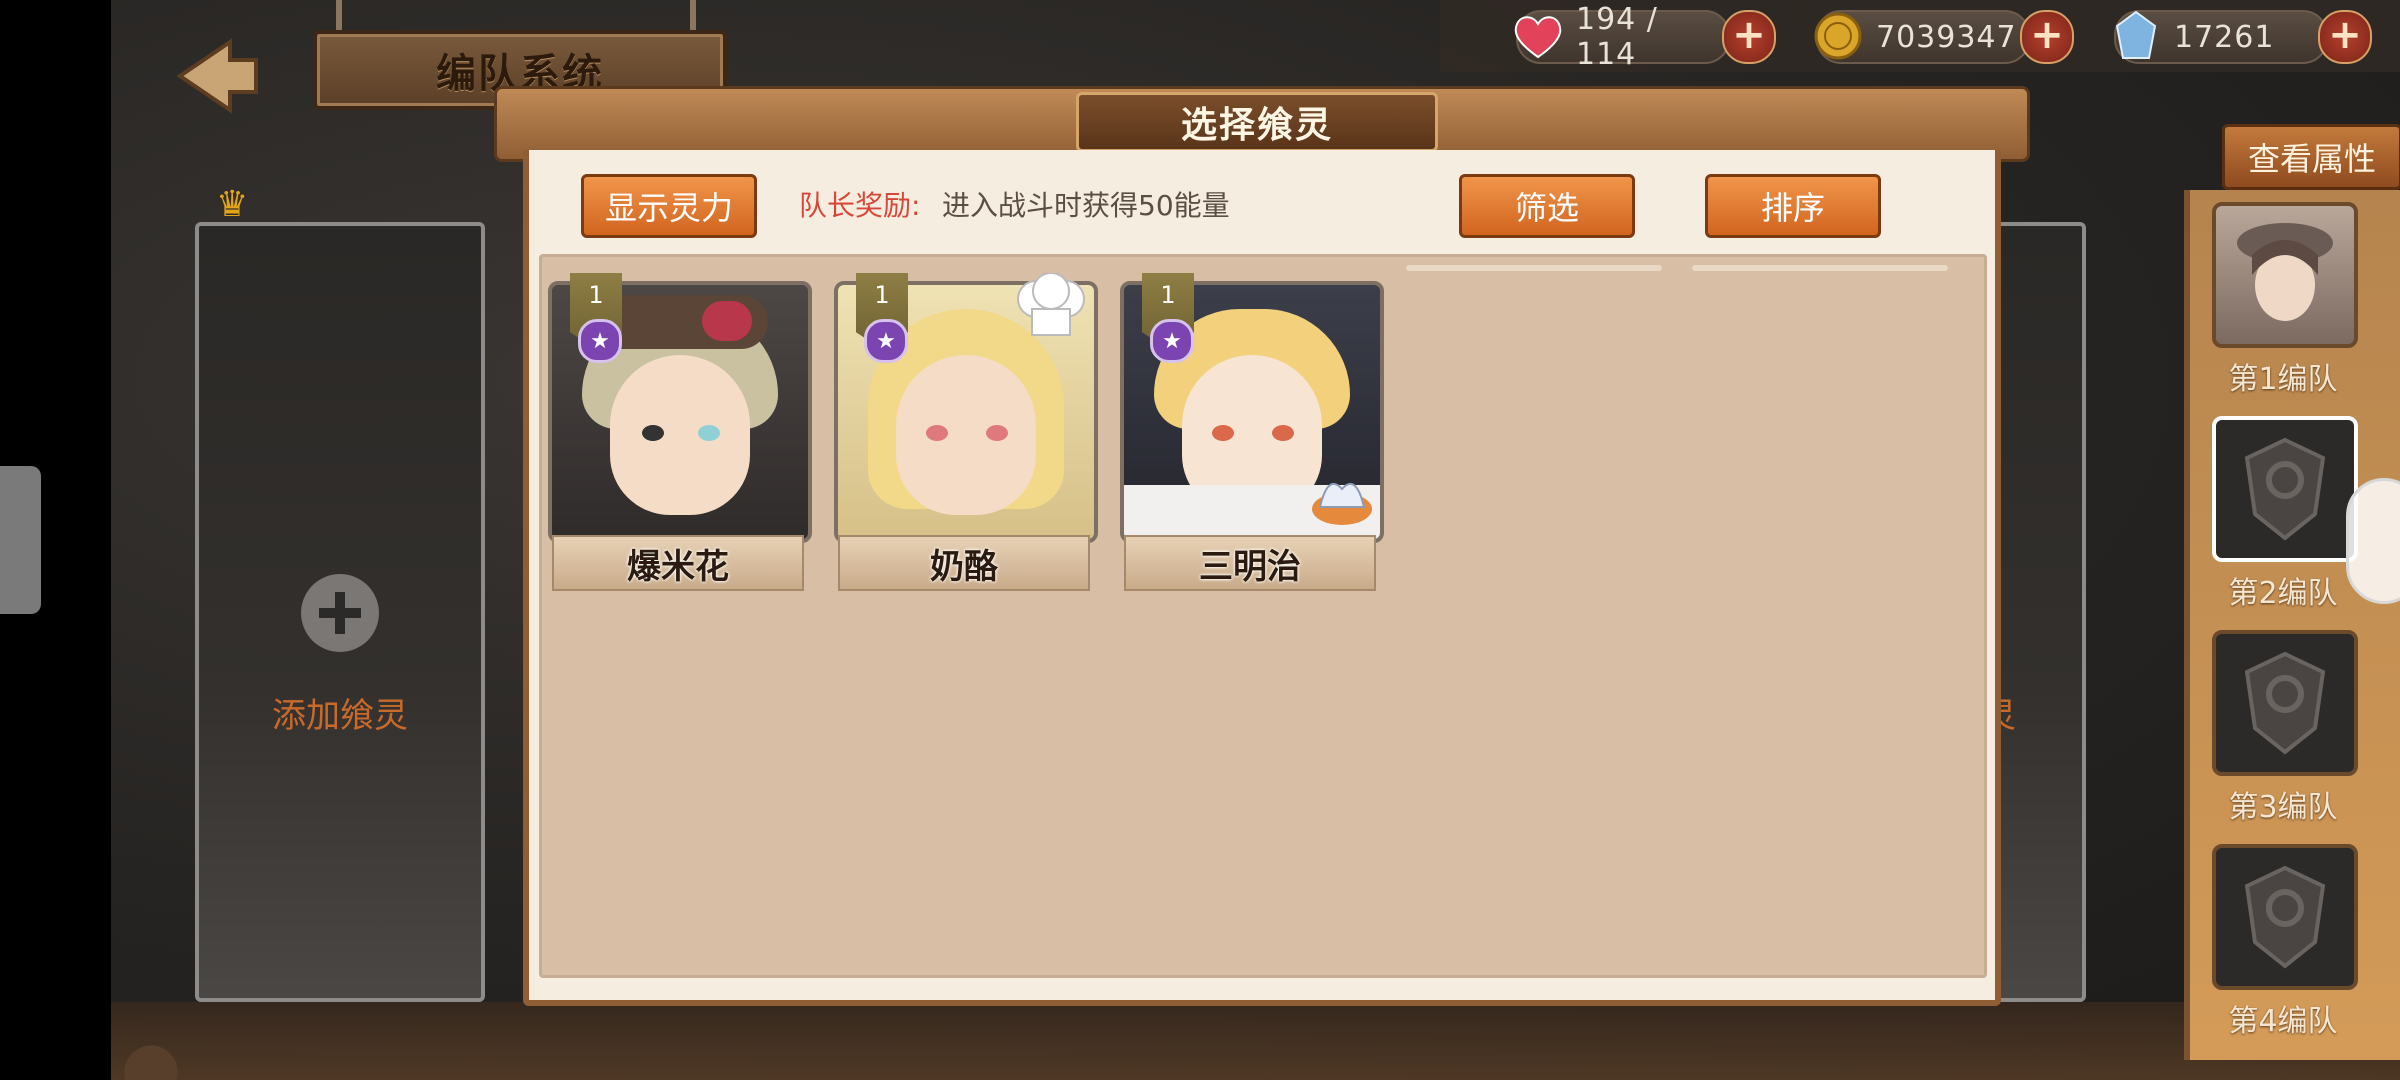 The image size is (2400, 1080). I want to click on card-name-plate: 爆米花, so click(678, 563).